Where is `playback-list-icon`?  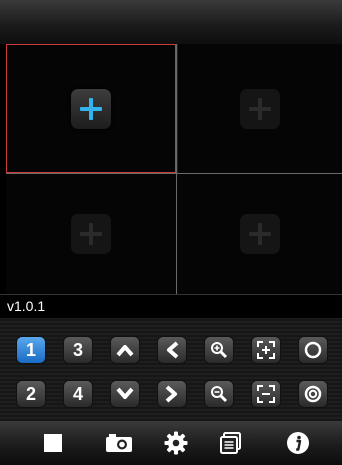 playback-list-icon is located at coordinates (230, 443).